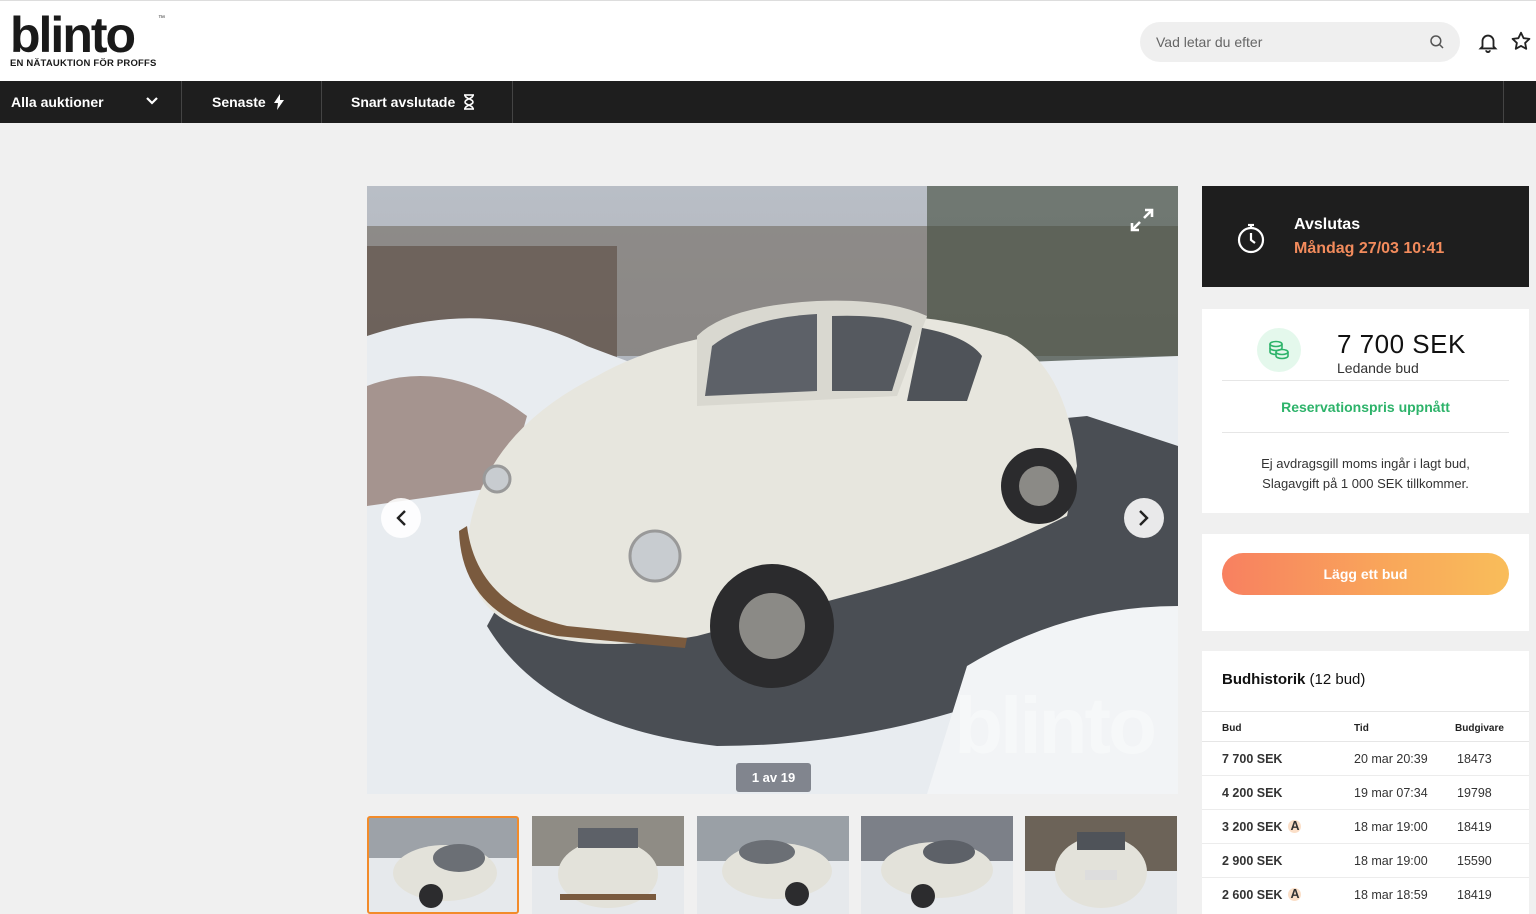  What do you see at coordinates (1503, 102) in the screenshot?
I see `nav-divider` at bounding box center [1503, 102].